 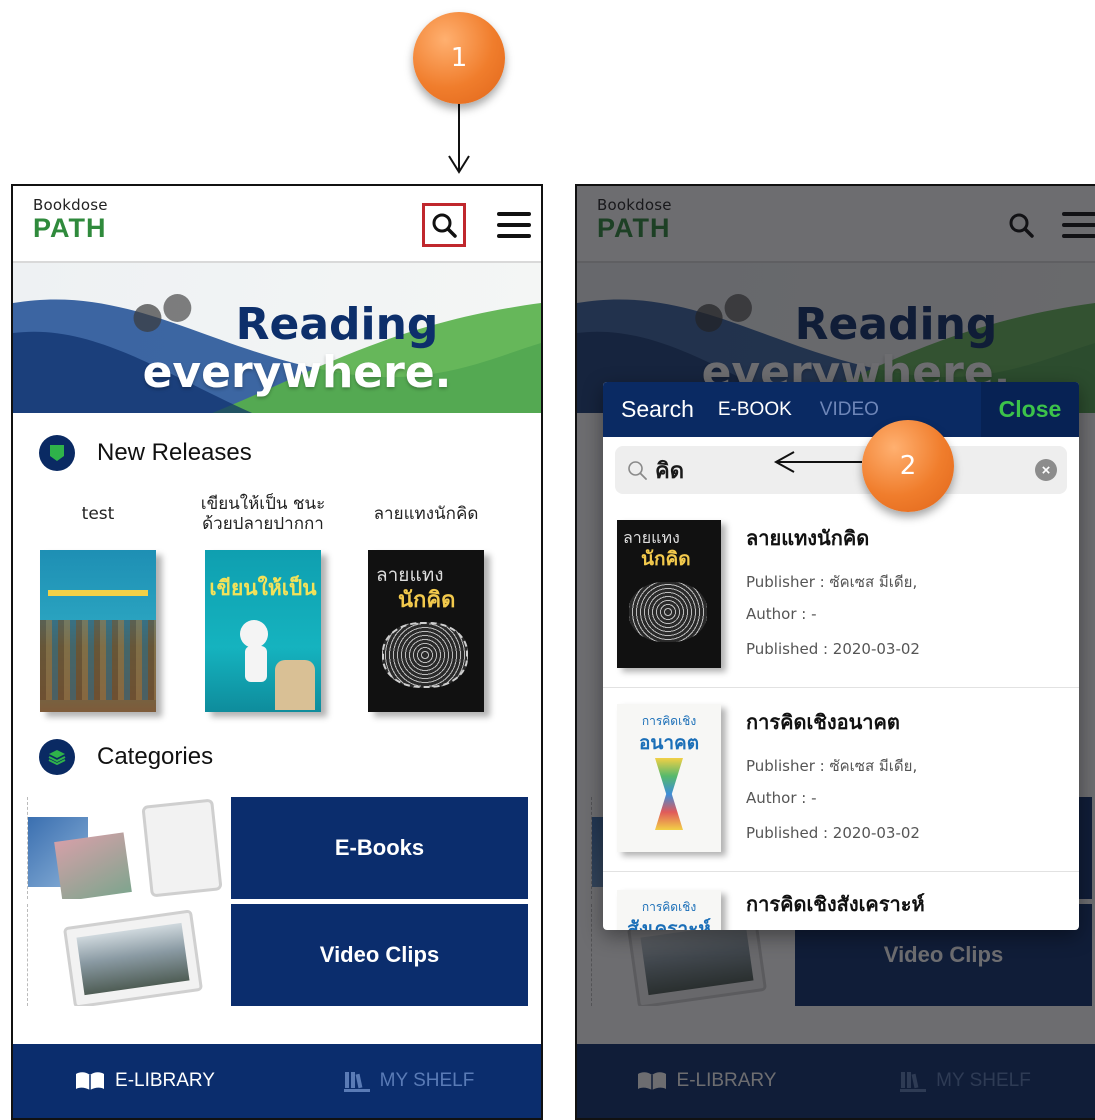 What do you see at coordinates (263, 514) in the screenshot?
I see `book-title: เขียนให้เป็น ชนะด้วยปลายปากกา` at bounding box center [263, 514].